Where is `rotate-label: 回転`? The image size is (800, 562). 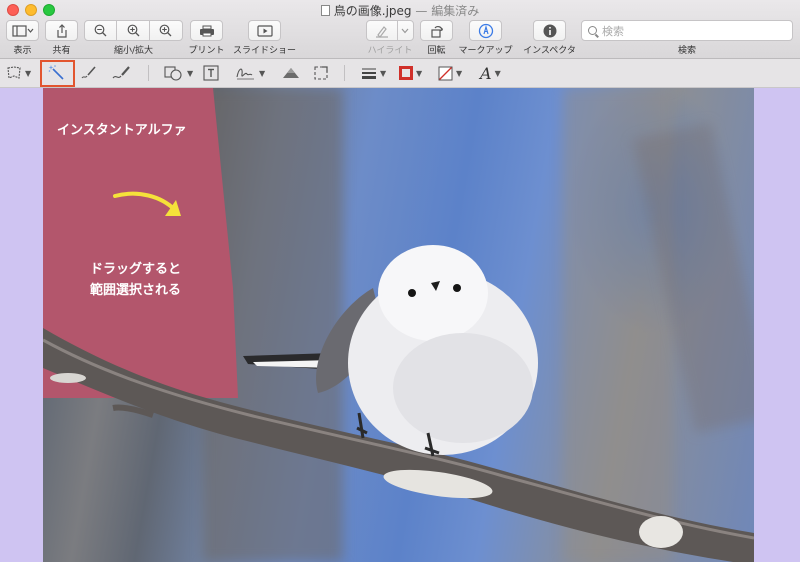
rotate-label: 回転 is located at coordinates (436, 51).